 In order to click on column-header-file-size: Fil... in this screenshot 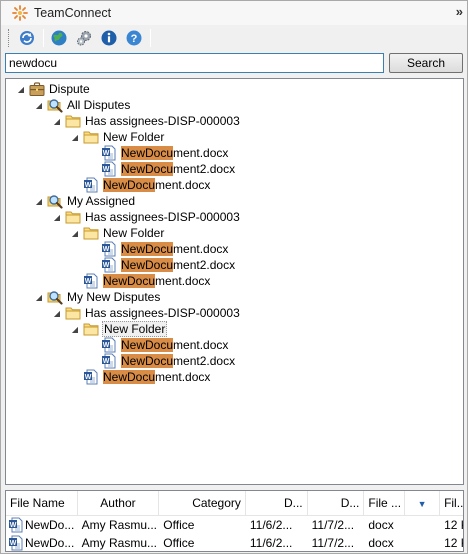, I will do `click(451, 503)`.